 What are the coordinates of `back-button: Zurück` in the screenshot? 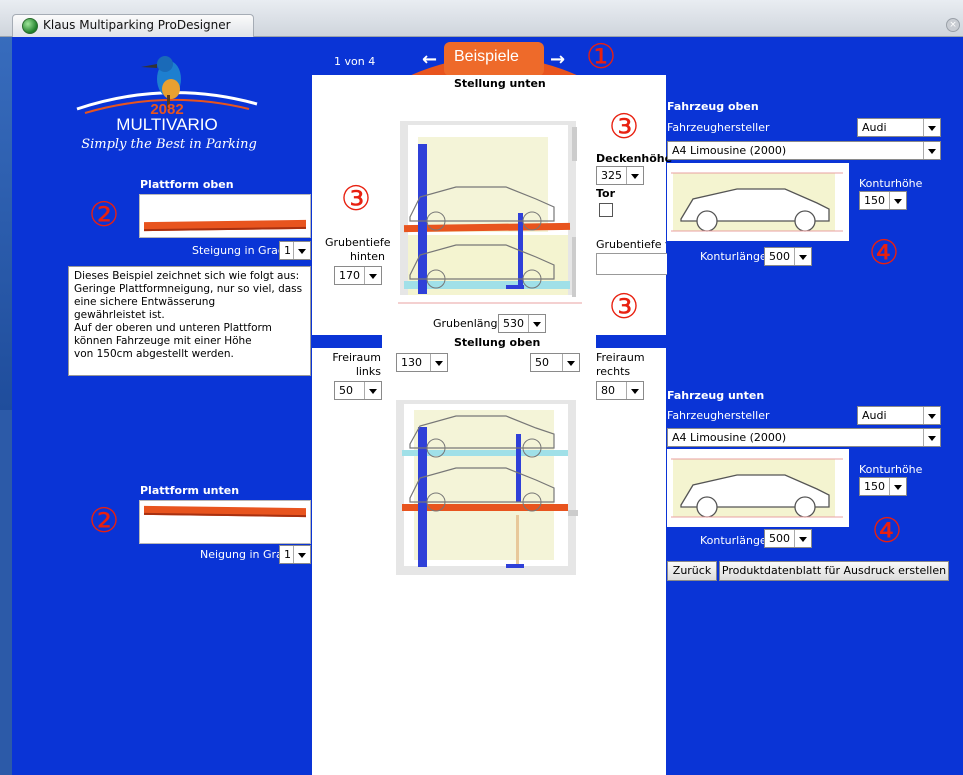 It's located at (692, 571).